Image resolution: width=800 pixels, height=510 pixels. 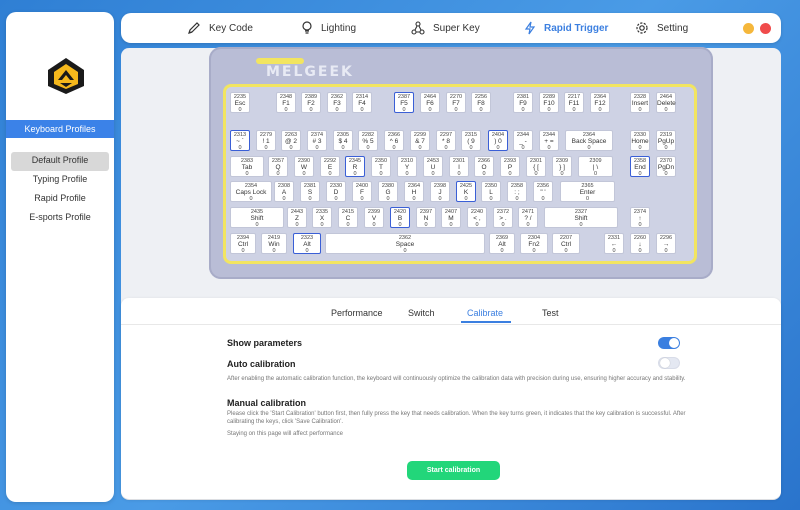 What do you see at coordinates (669, 363) in the screenshot?
I see `auto-calibration-toggle` at bounding box center [669, 363].